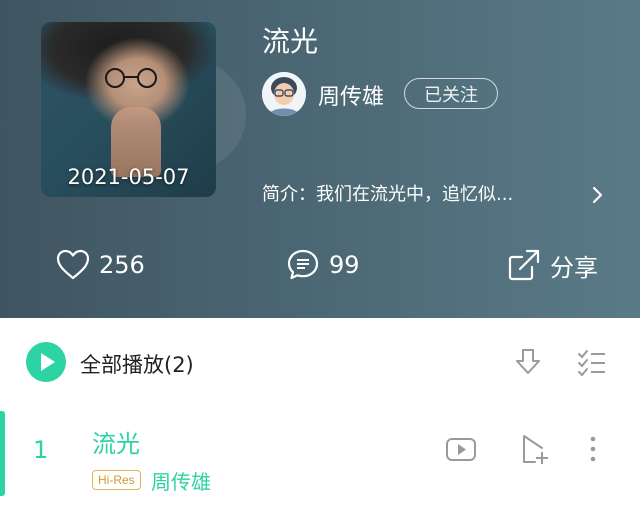 Image resolution: width=640 pixels, height=513 pixels. I want to click on add-to-playlist-icon, so click(535, 449).